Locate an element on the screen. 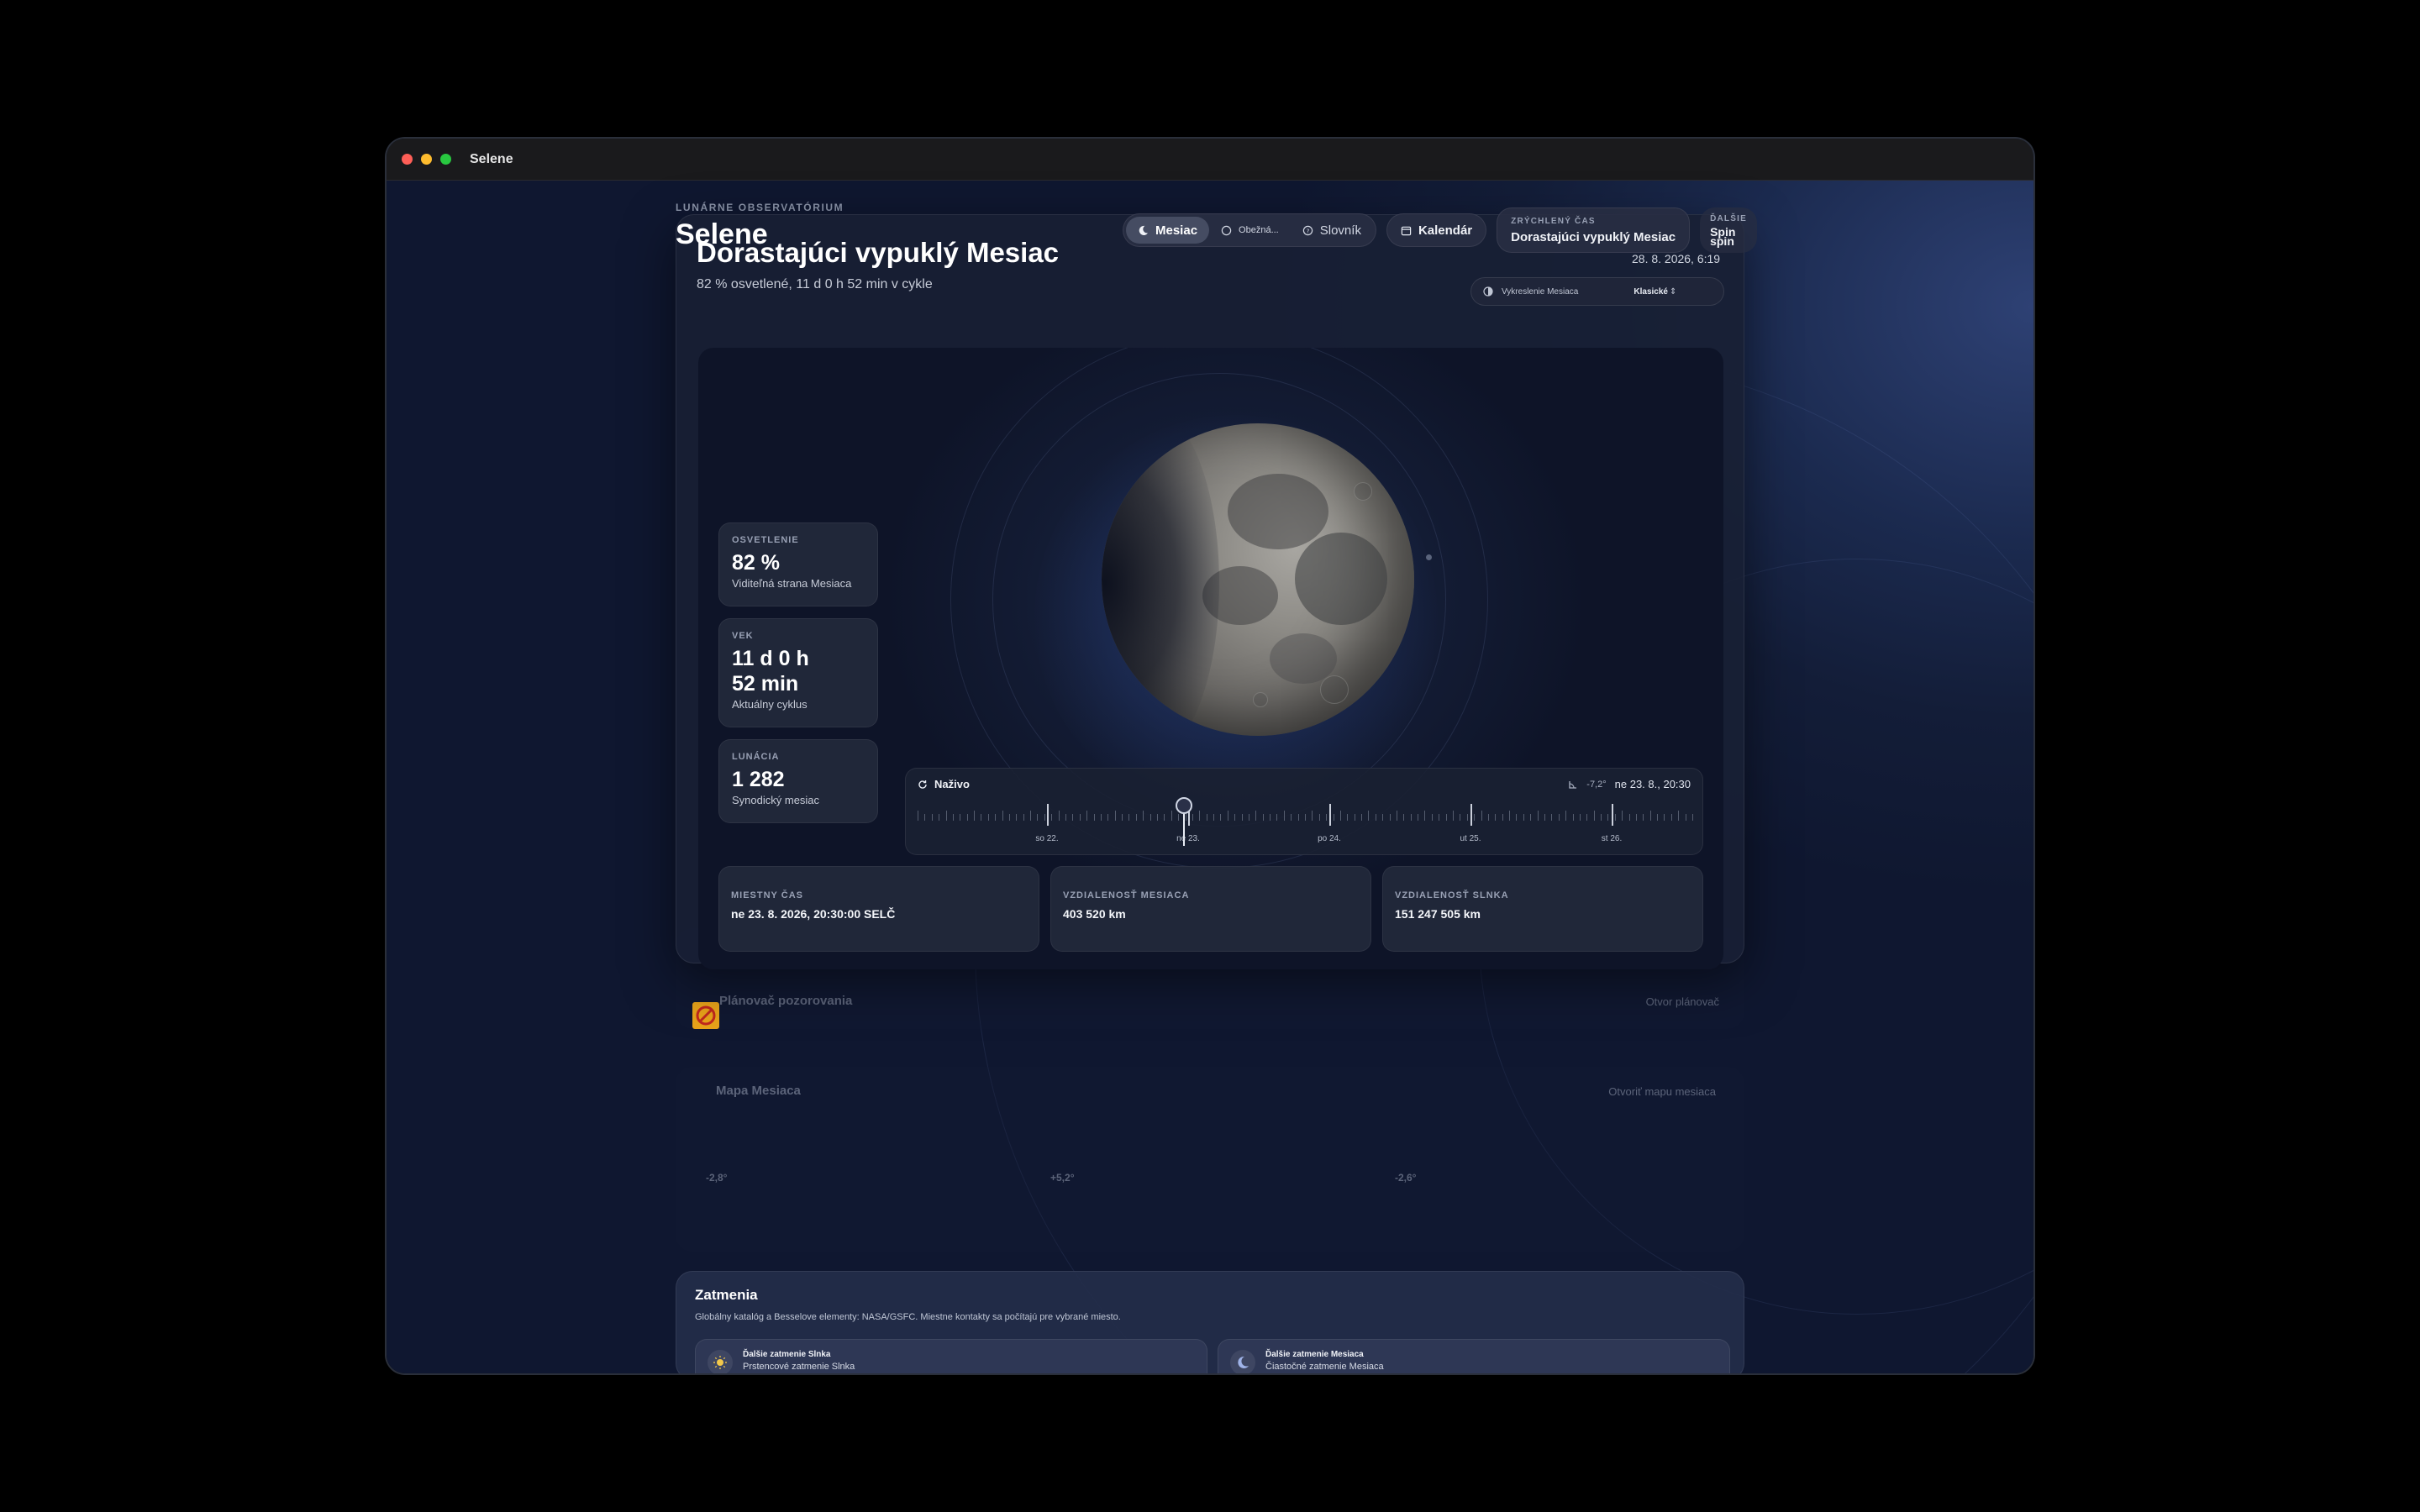 The width and height of the screenshot is (2420, 1512). moon-map-value: +5,2° is located at coordinates (1062, 1178).